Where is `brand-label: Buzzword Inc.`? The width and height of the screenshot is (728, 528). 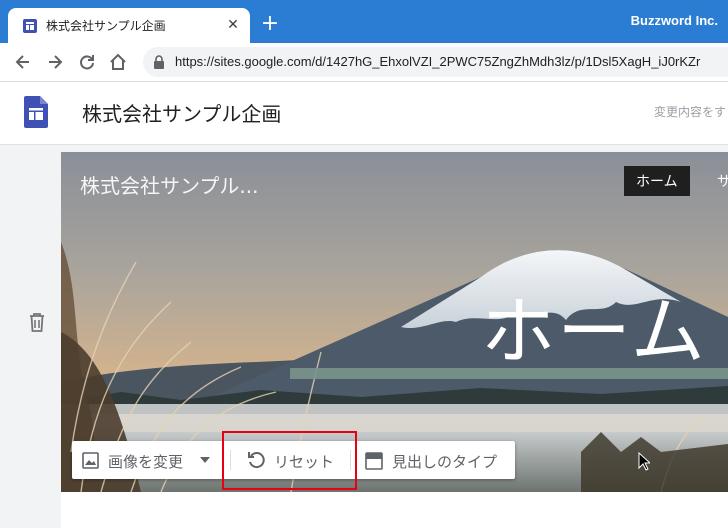 brand-label: Buzzword Inc. is located at coordinates (674, 20).